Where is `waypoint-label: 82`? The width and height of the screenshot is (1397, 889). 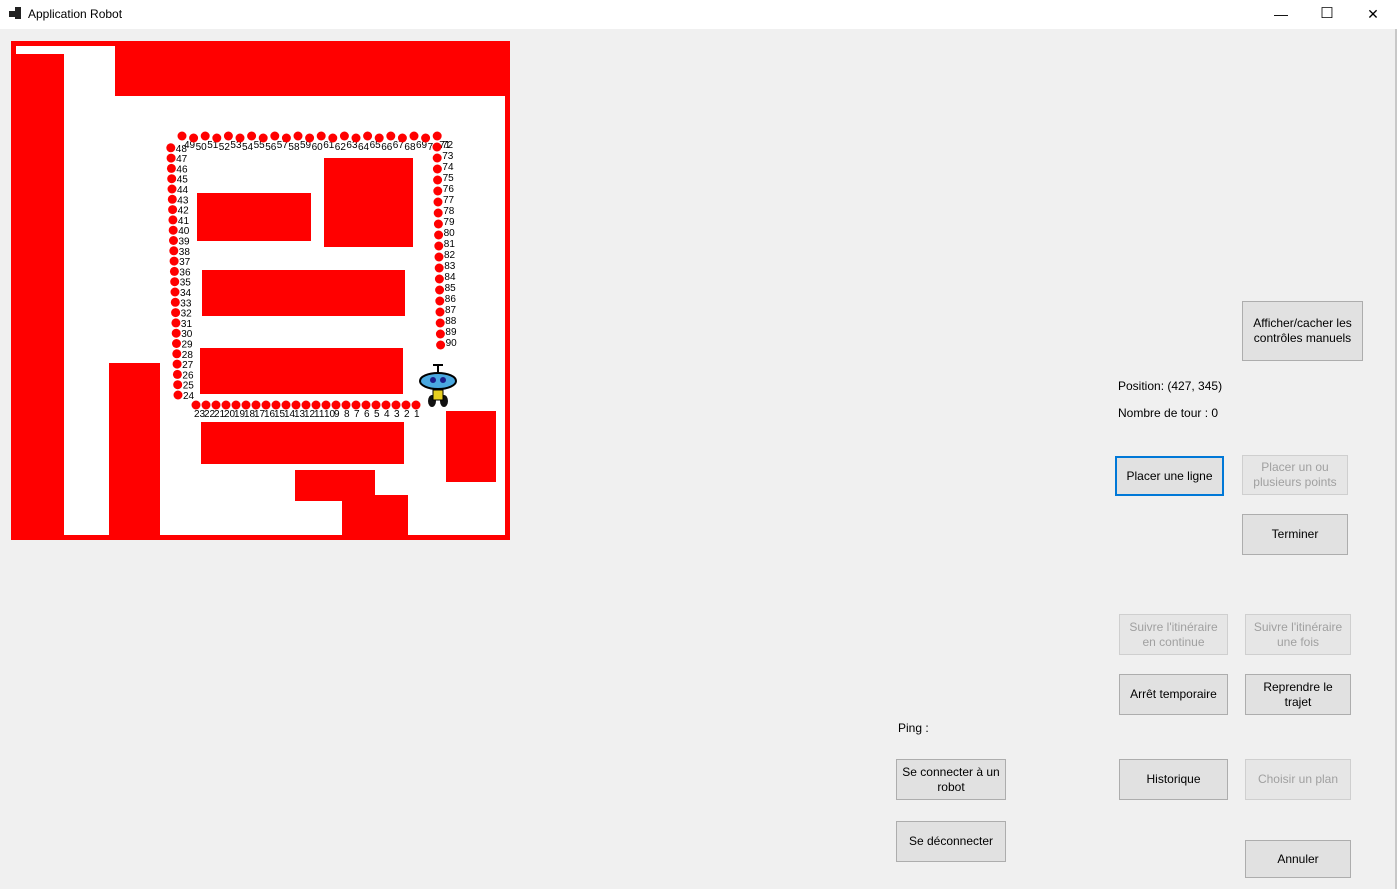
waypoint-label: 82 is located at coordinates (450, 255).